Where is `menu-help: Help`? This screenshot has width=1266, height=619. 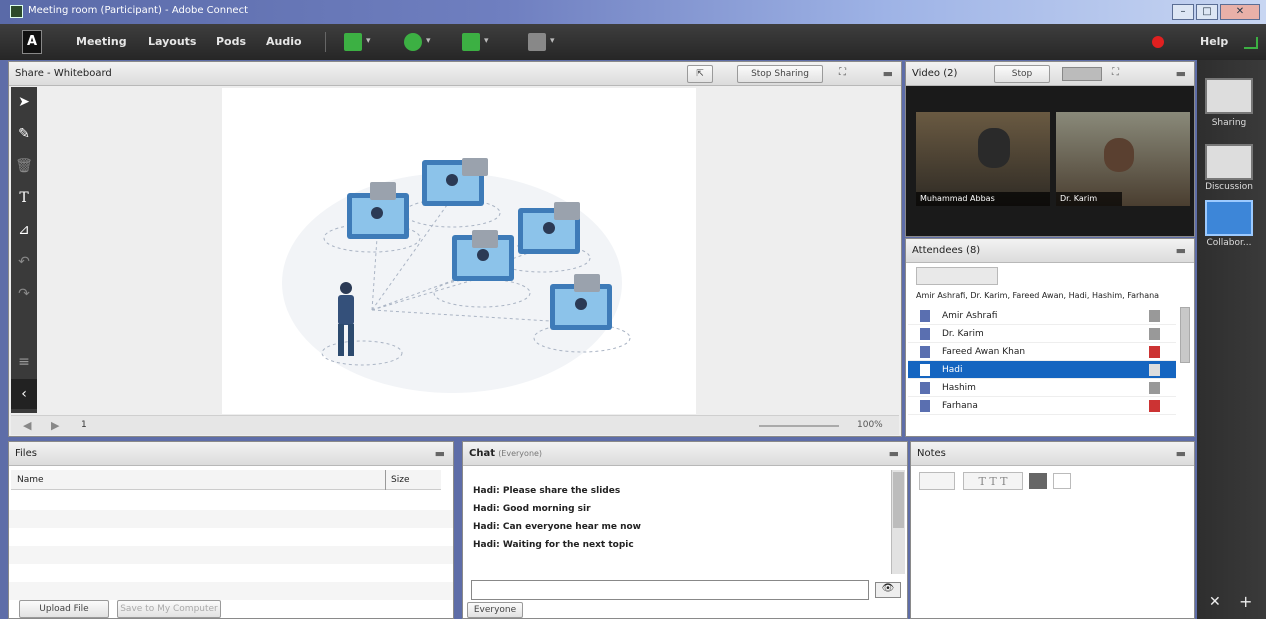
menu-help: Help is located at coordinates (1214, 41).